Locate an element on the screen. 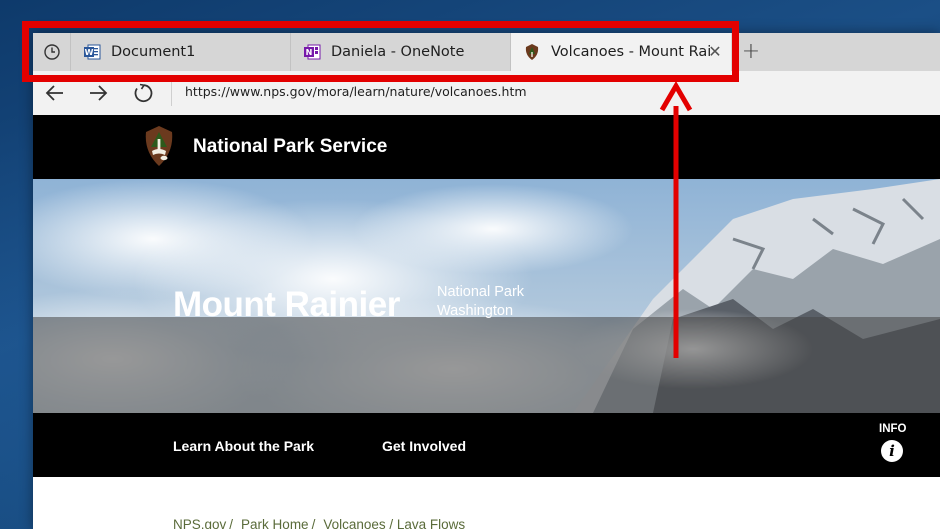  breadcrumb-park-home: Park Home is located at coordinates (275, 523).